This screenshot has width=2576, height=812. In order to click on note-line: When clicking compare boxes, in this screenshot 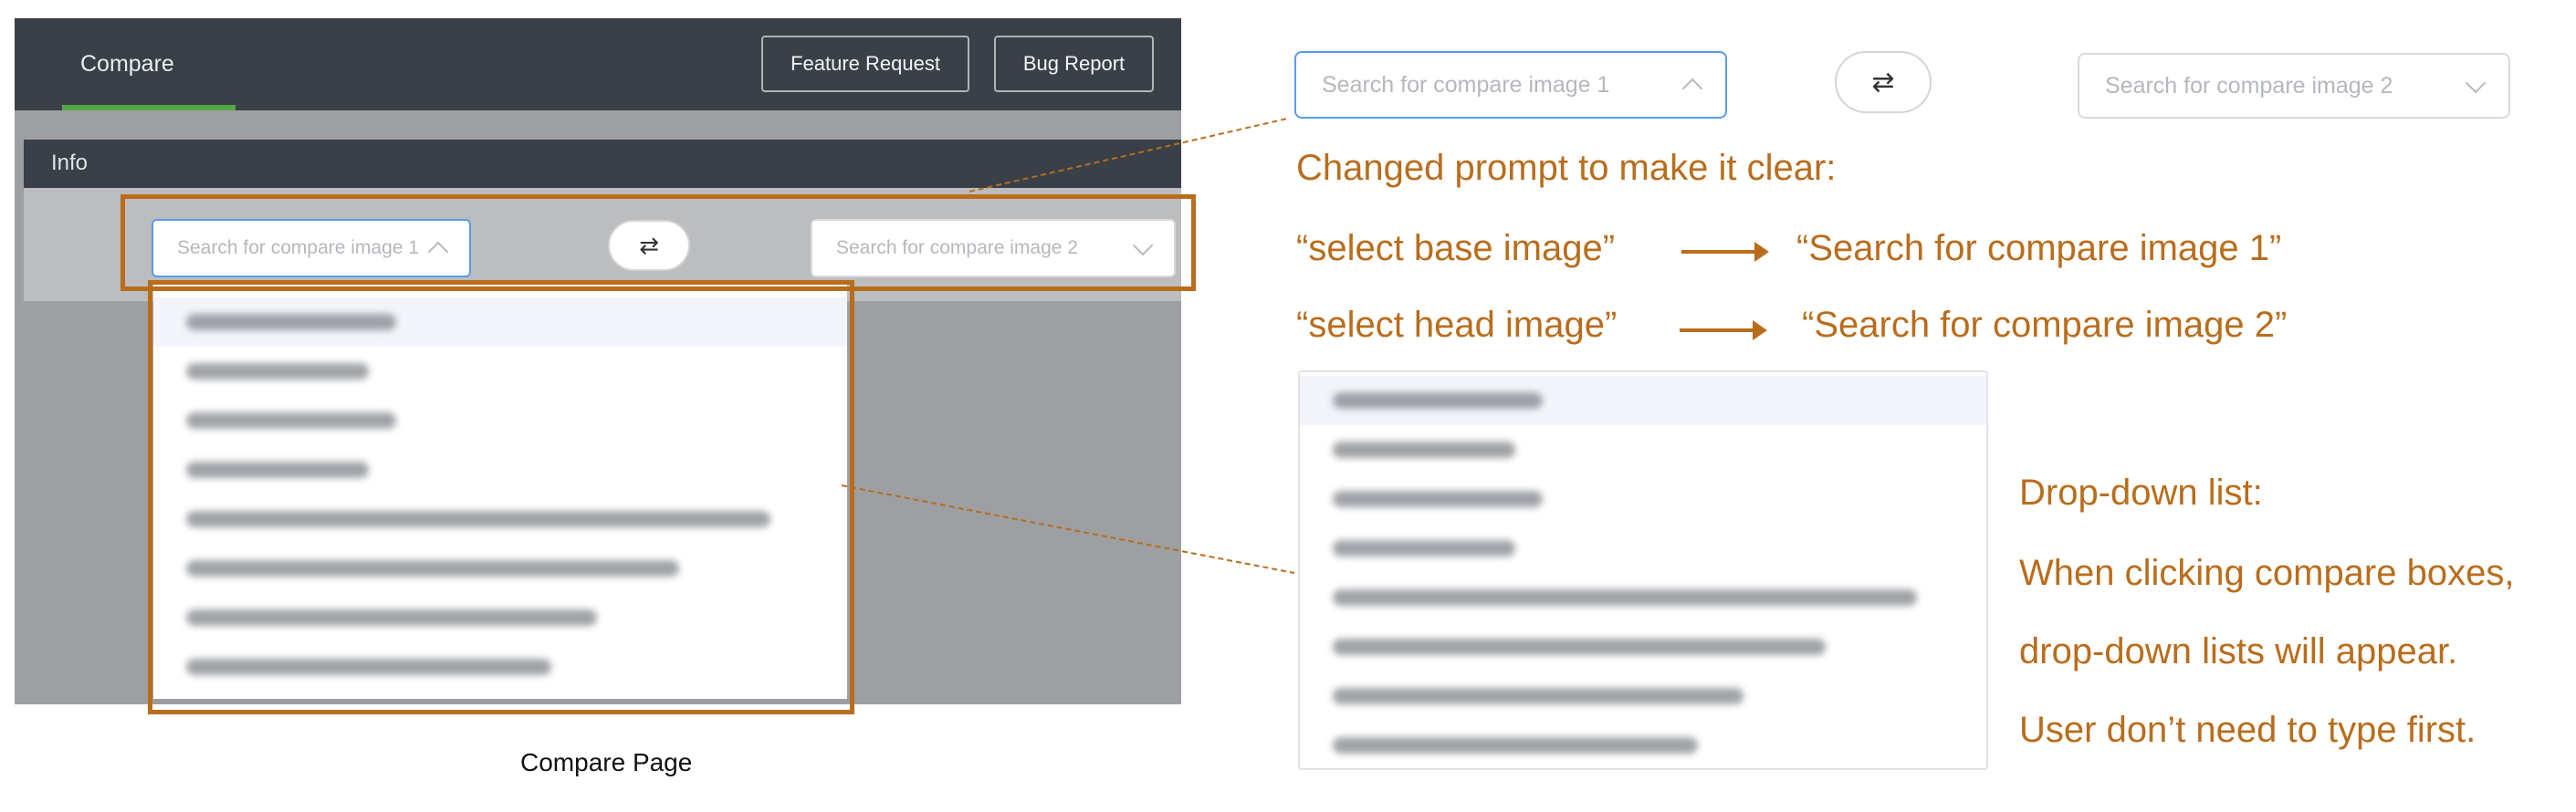, I will do `click(2267, 573)`.